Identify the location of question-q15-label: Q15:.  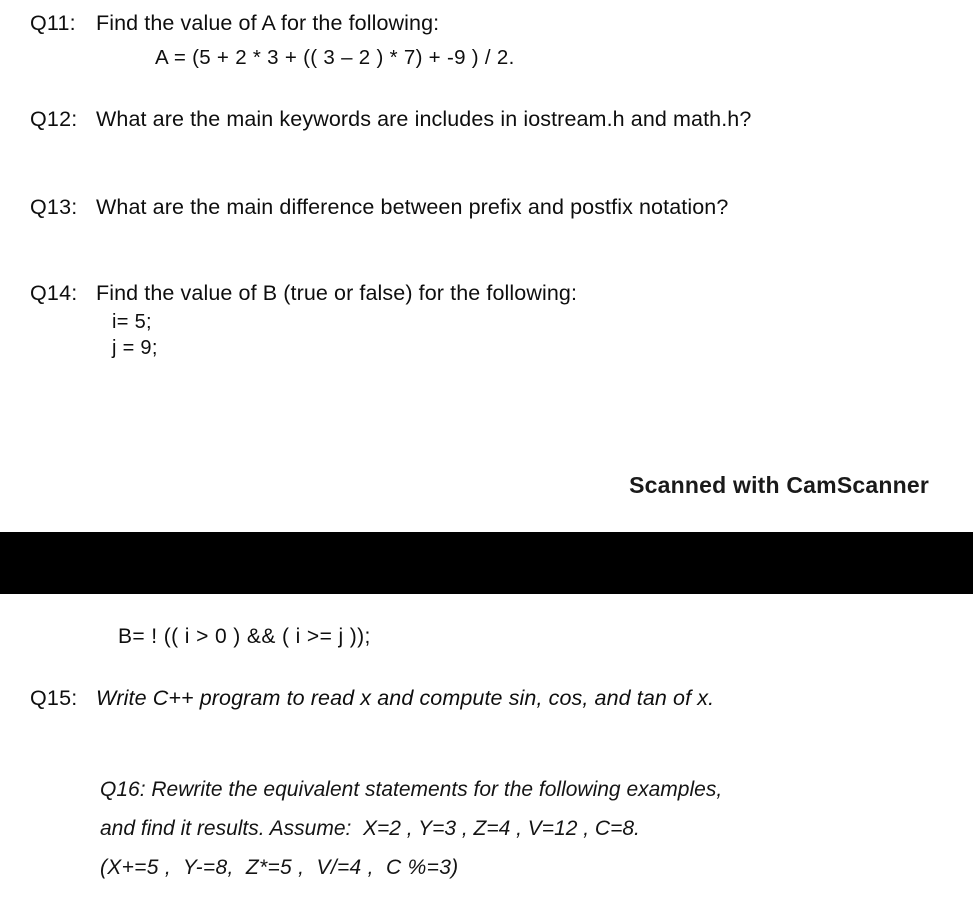
(54, 698).